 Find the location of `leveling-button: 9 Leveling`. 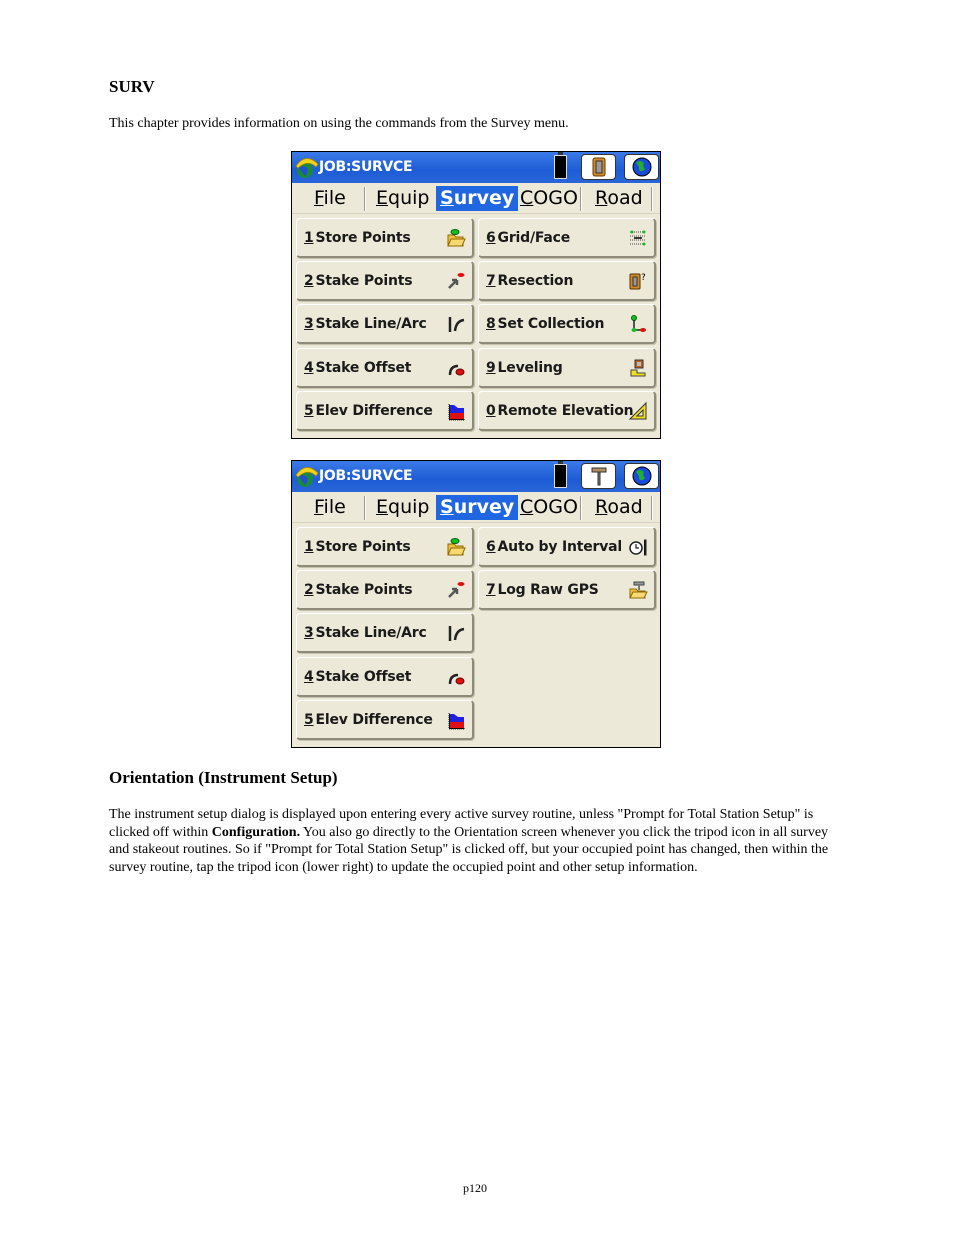

leveling-button: 9 Leveling is located at coordinates (567, 368).